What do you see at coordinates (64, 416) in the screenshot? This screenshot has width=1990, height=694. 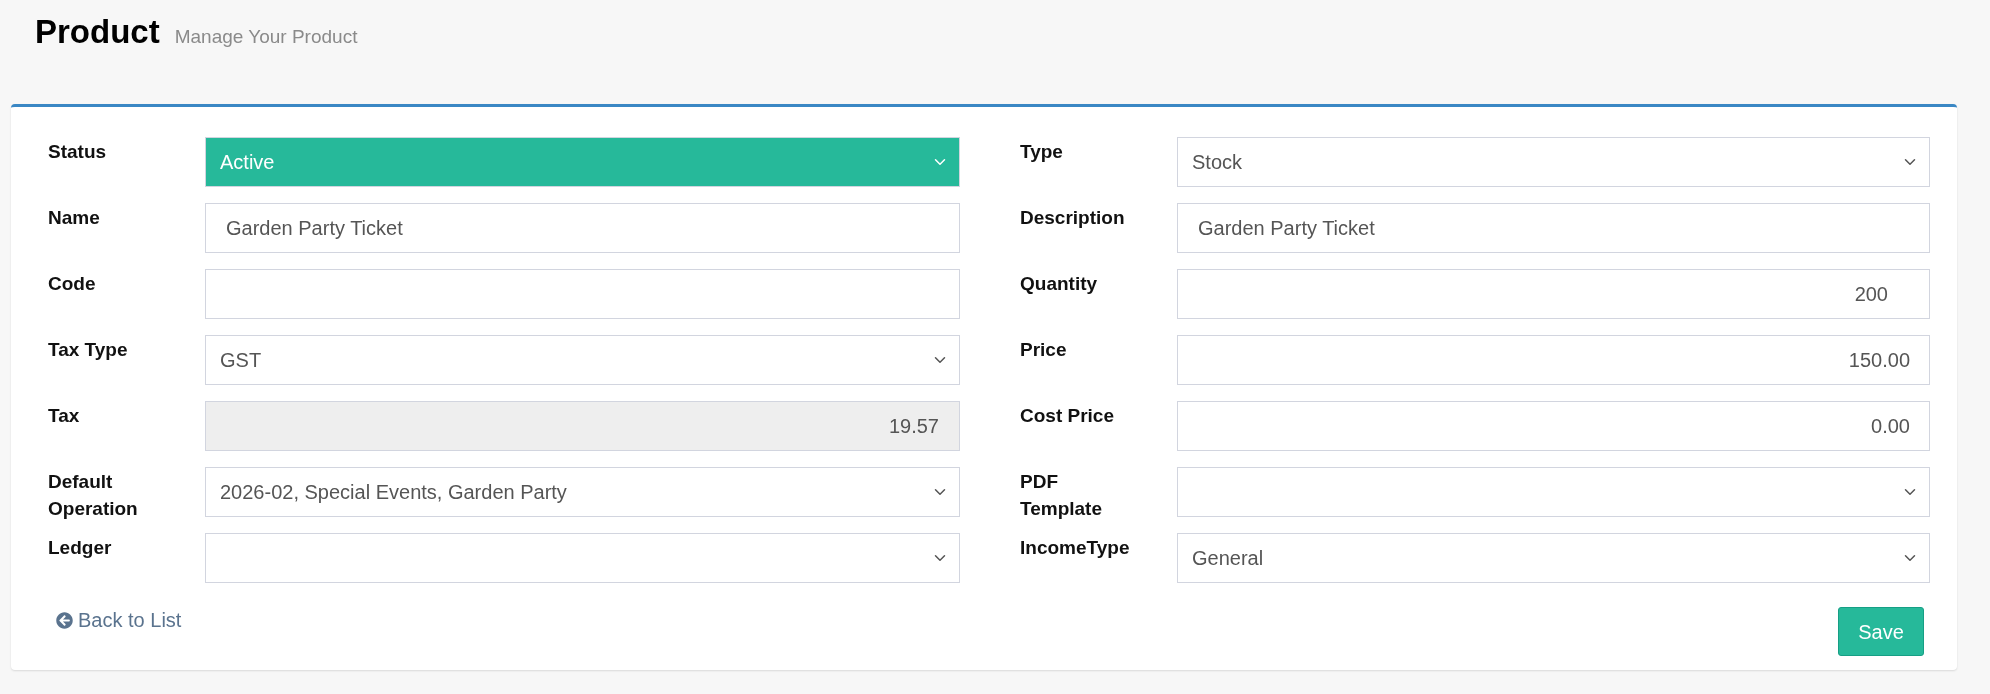 I see `field-label: Tax` at bounding box center [64, 416].